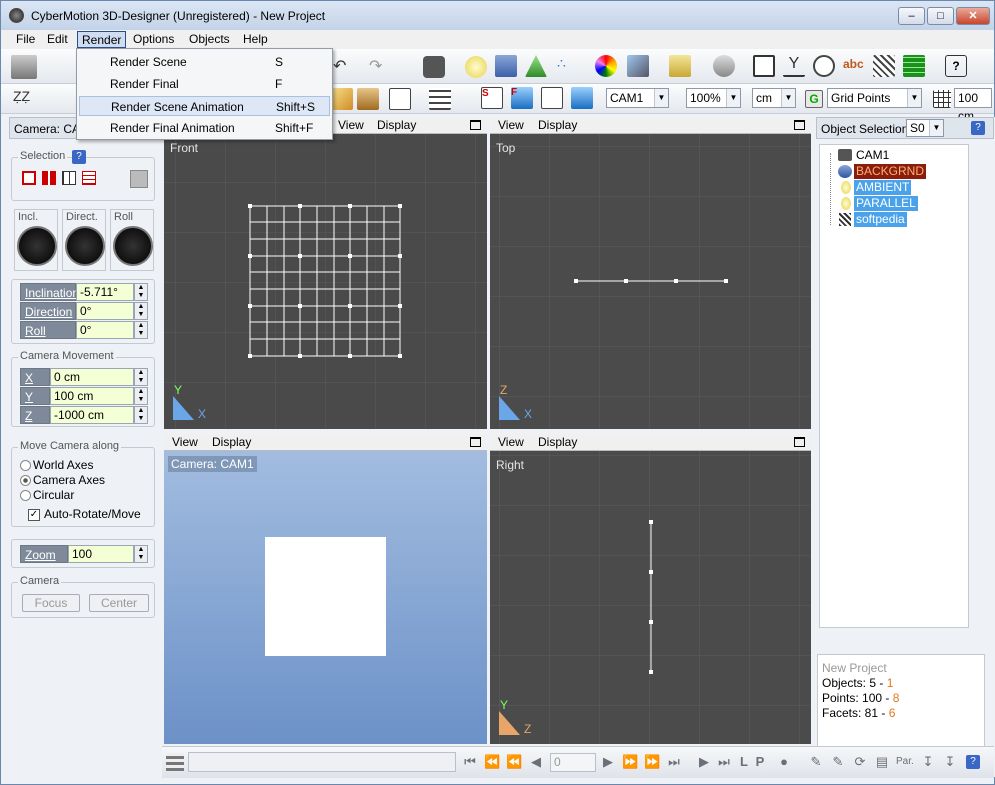 This screenshot has height=785, width=995. I want to click on key-list-icon: ↧, so click(950, 762).